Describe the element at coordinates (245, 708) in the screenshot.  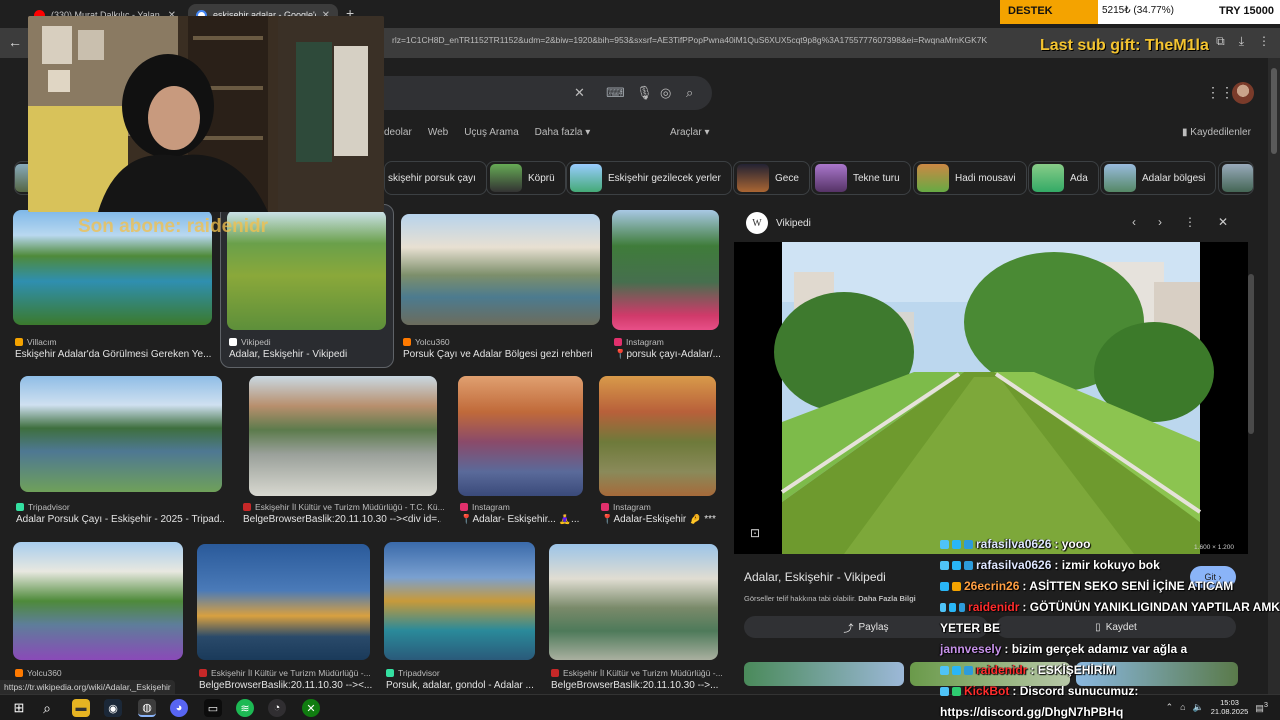
I see `spotify-icon: ≋` at that location.